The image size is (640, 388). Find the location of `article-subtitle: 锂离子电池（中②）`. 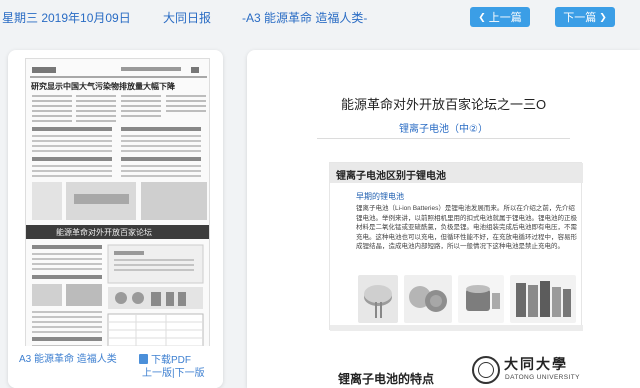

article-subtitle: 锂离子电池（中②） is located at coordinates (443, 129).